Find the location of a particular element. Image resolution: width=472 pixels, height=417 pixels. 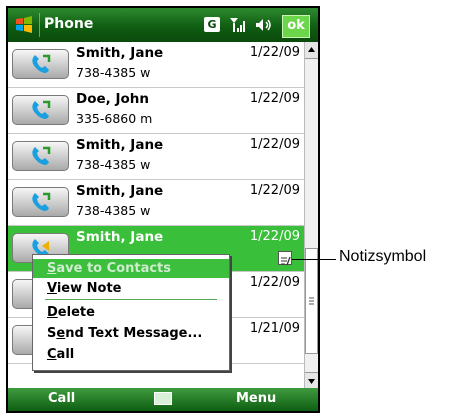

contact-number: 335-6860 m is located at coordinates (114, 118).